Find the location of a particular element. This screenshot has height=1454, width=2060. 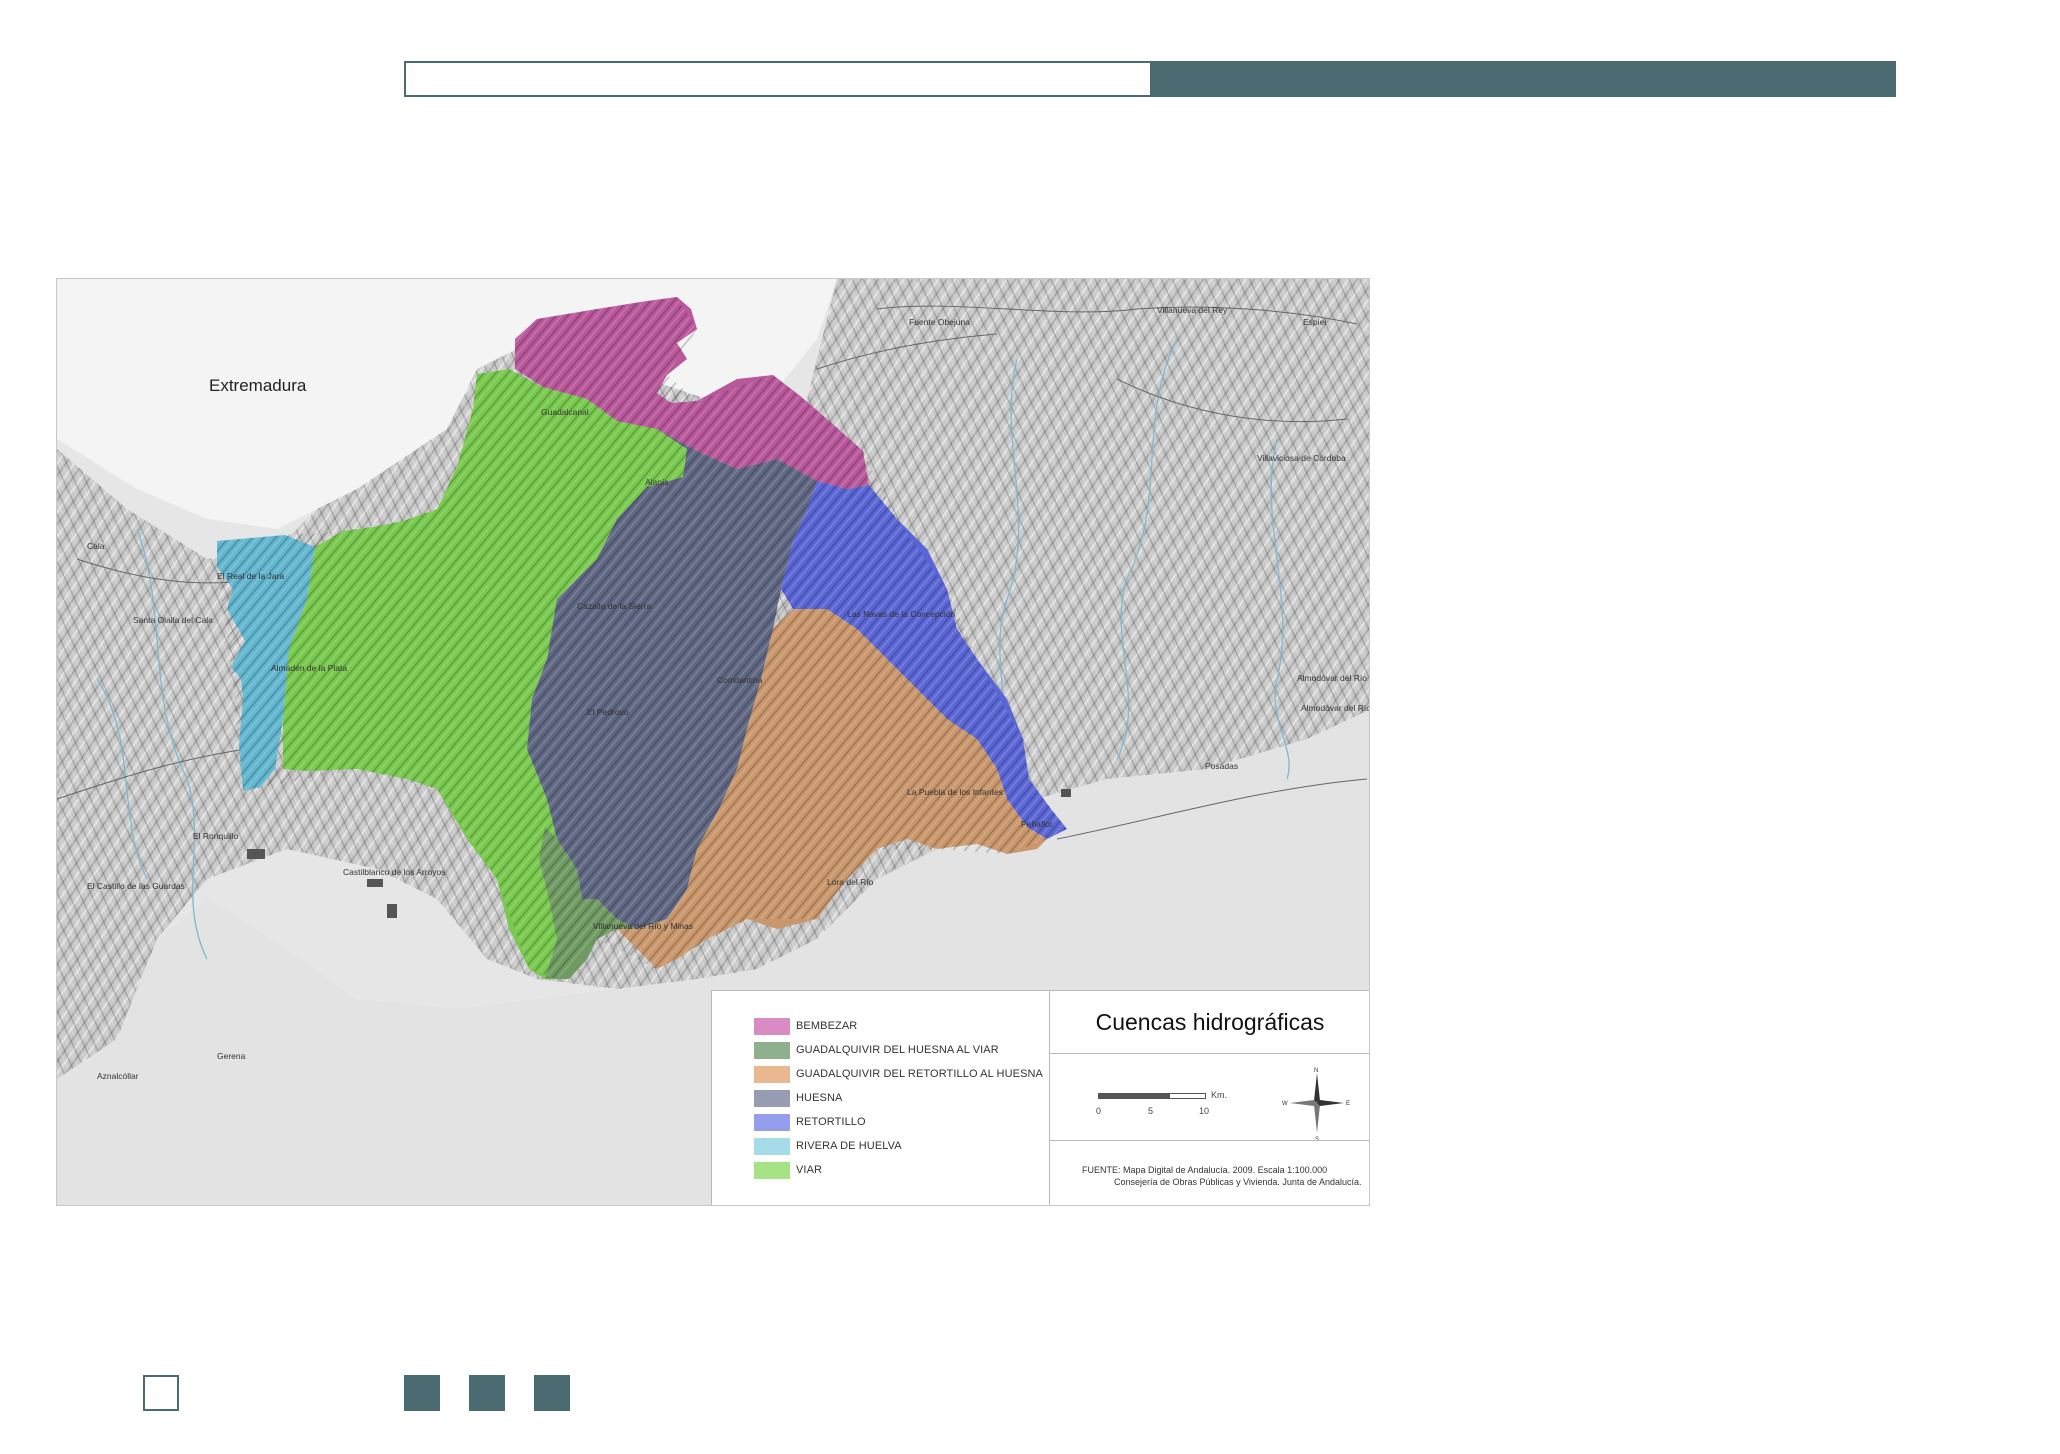

place-label: Villanueva del Rey is located at coordinates (1192, 310).